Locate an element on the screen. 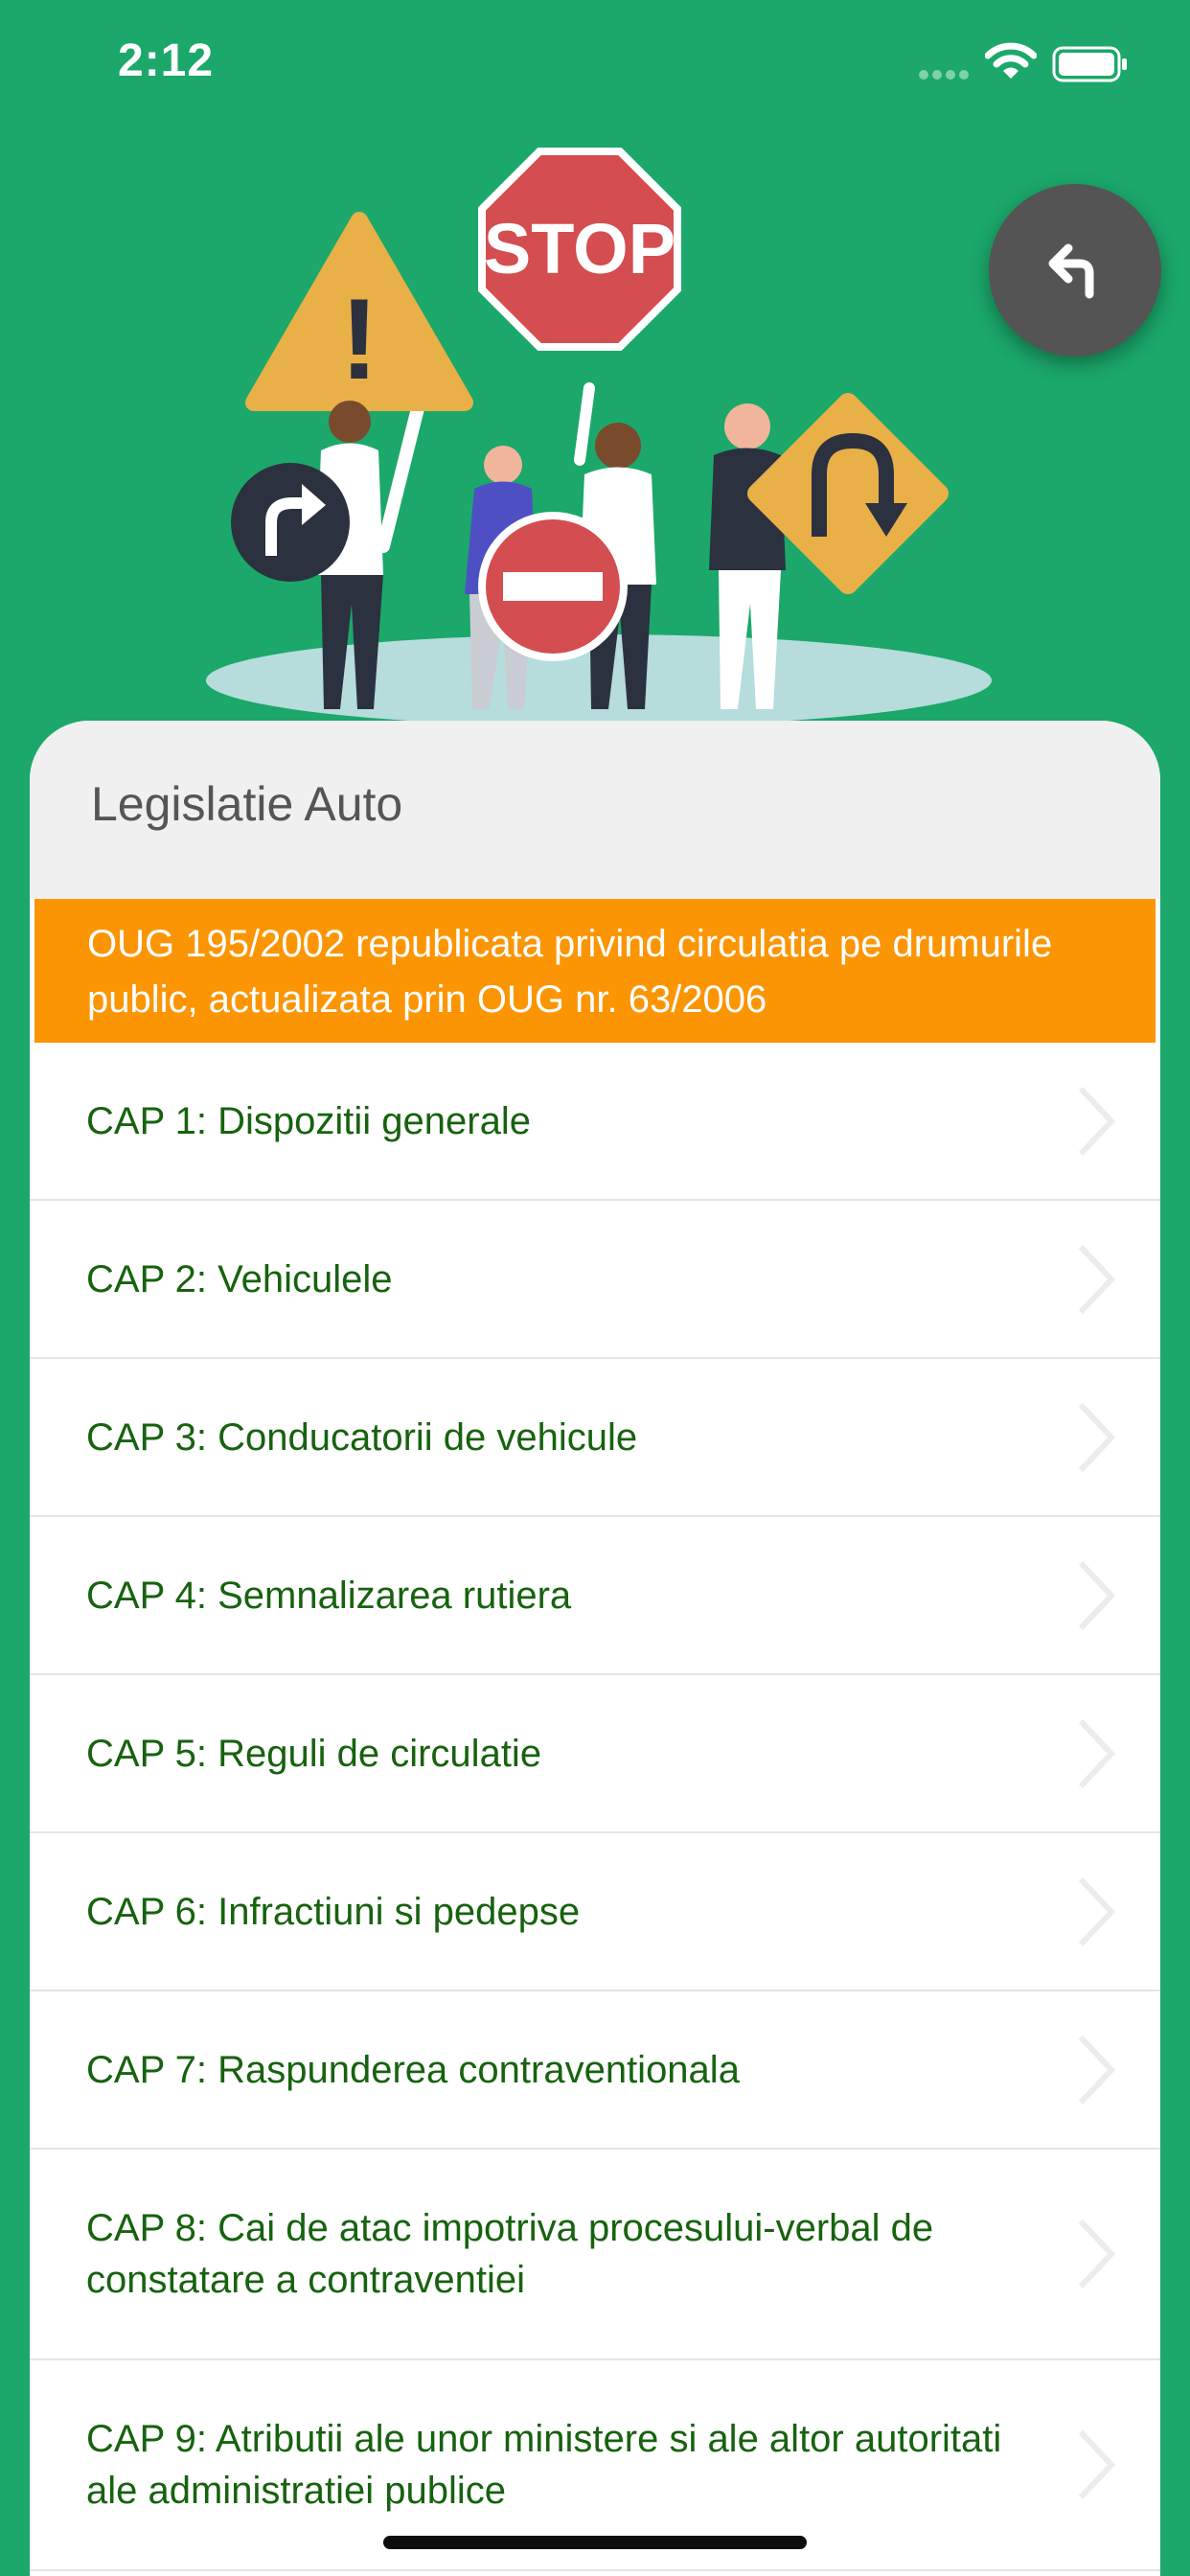 Image resolution: width=1190 pixels, height=2576 pixels. back-button is located at coordinates (1075, 270).